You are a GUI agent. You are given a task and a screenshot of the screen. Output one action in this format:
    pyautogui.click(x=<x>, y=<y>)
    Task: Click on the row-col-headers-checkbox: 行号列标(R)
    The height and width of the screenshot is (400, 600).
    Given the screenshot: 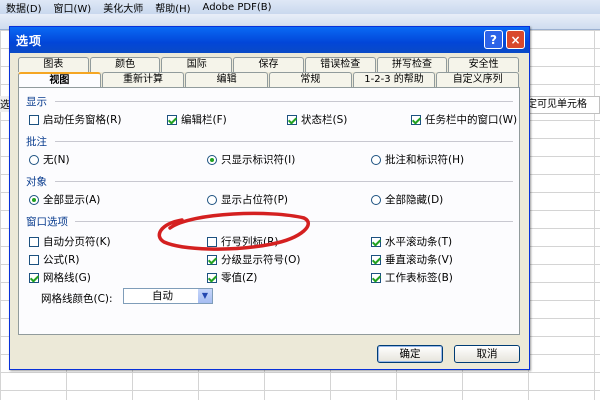 What is the action you would take?
    pyautogui.click(x=243, y=241)
    